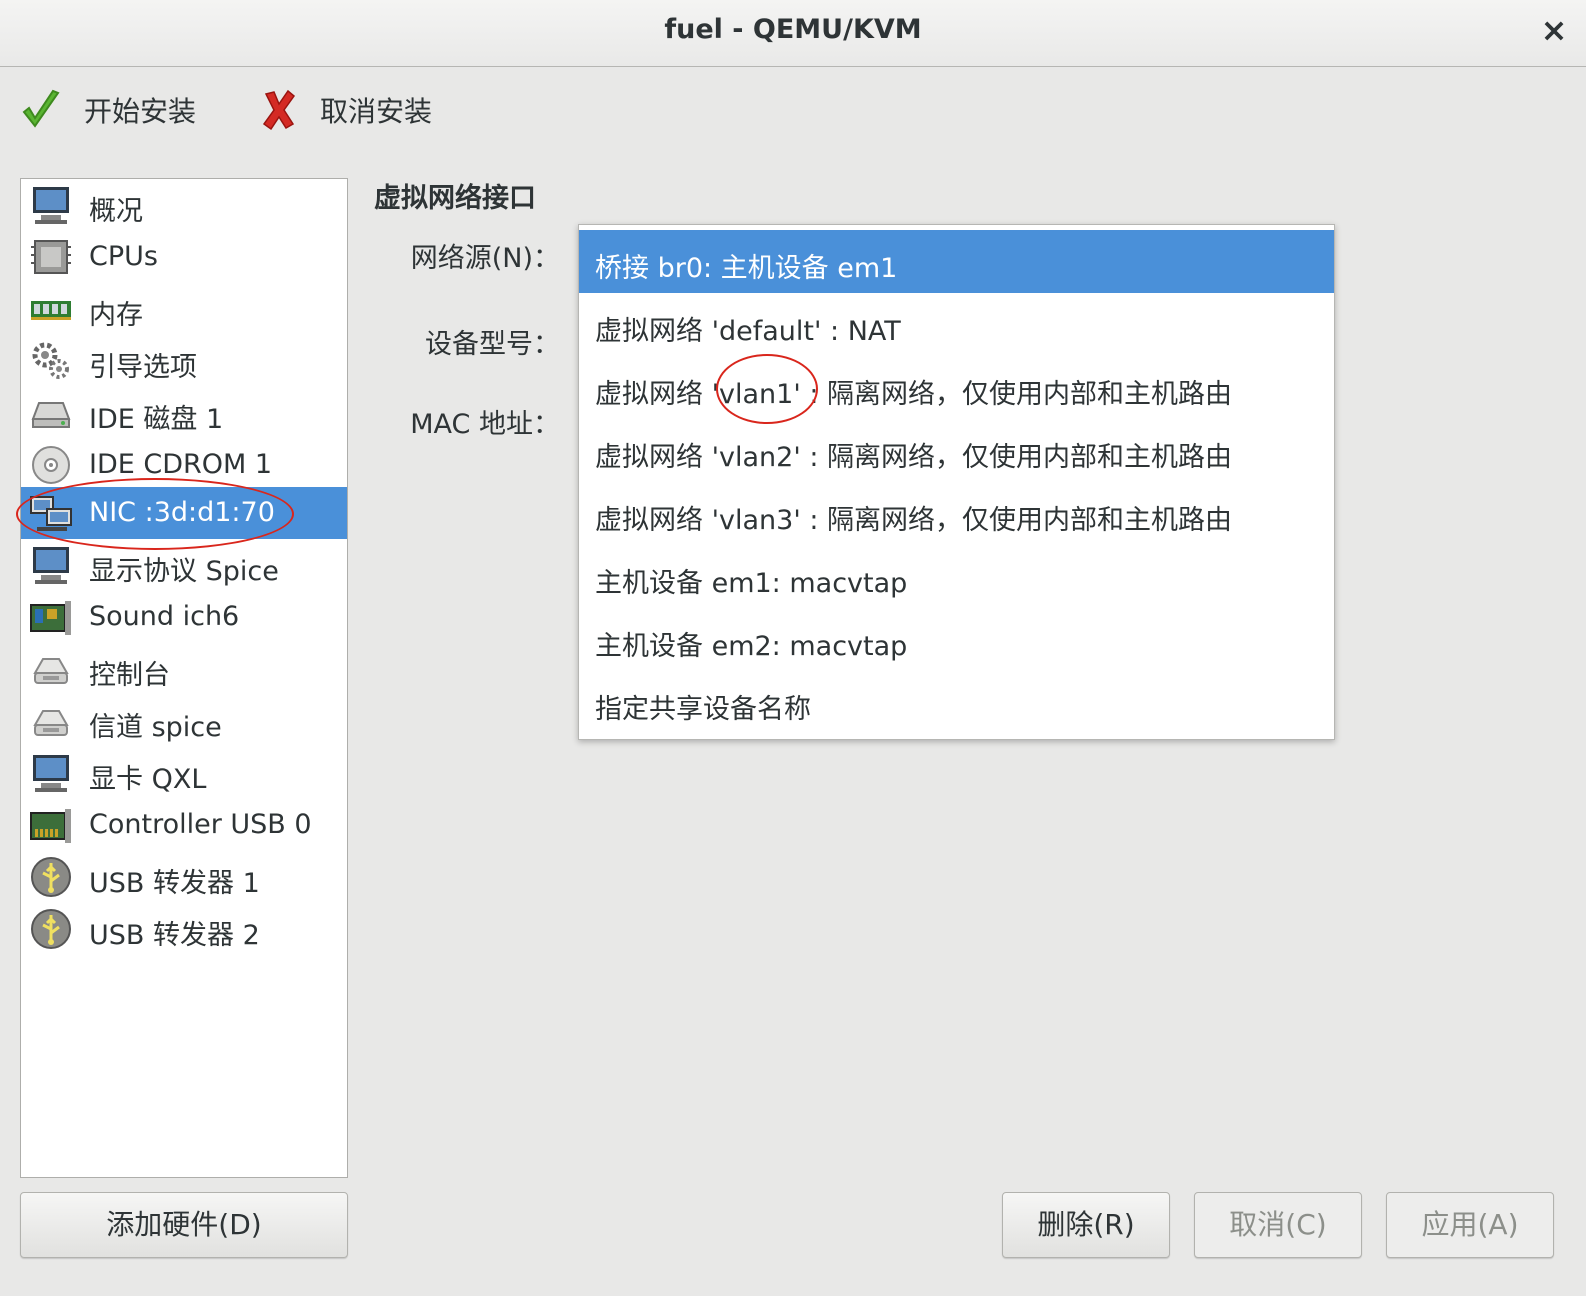 The height and width of the screenshot is (1296, 1586). Describe the element at coordinates (184, 773) in the screenshot. I see `sidebar-item-video-qxl: 显卡 QXL` at that location.